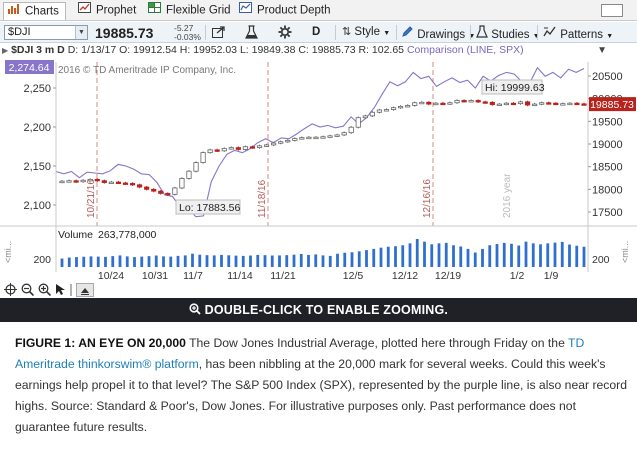 The height and width of the screenshot is (451, 637). Describe the element at coordinates (81, 32) in the screenshot. I see `chevron-down-icon: ▼` at that location.